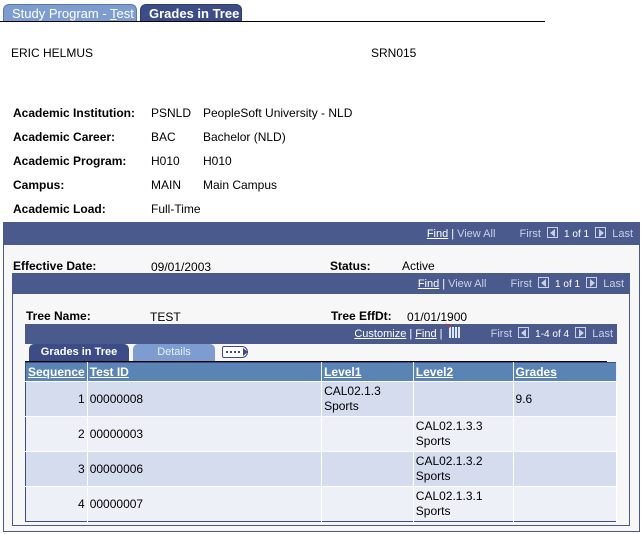 The height and width of the screenshot is (534, 643). Describe the element at coordinates (205, 399) in the screenshot. I see `cell-test-id: 00000008` at that location.